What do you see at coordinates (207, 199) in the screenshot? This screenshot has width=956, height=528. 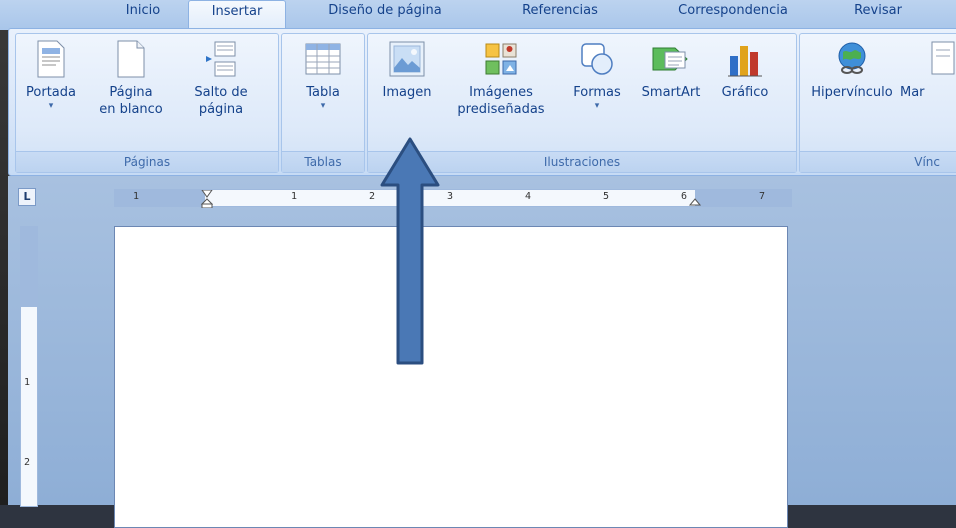 I see `indent-marker-icon` at bounding box center [207, 199].